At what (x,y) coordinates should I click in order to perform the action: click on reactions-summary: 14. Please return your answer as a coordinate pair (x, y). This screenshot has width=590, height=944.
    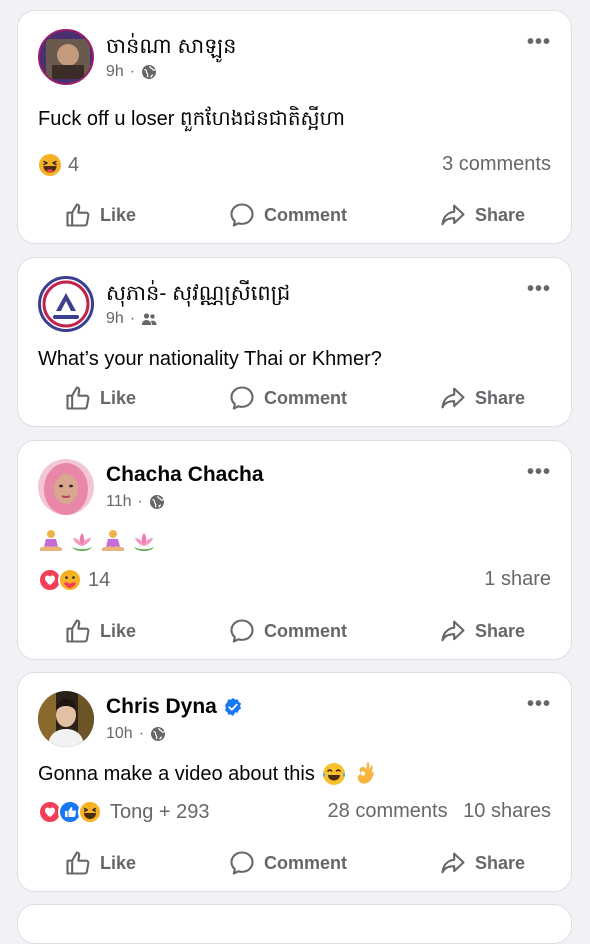
    Looking at the image, I should click on (74, 580).